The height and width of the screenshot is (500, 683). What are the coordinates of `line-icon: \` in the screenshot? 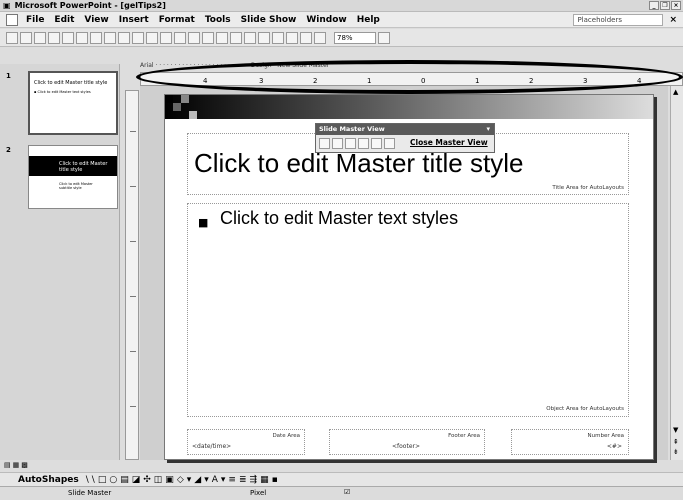 It's located at (87, 480).